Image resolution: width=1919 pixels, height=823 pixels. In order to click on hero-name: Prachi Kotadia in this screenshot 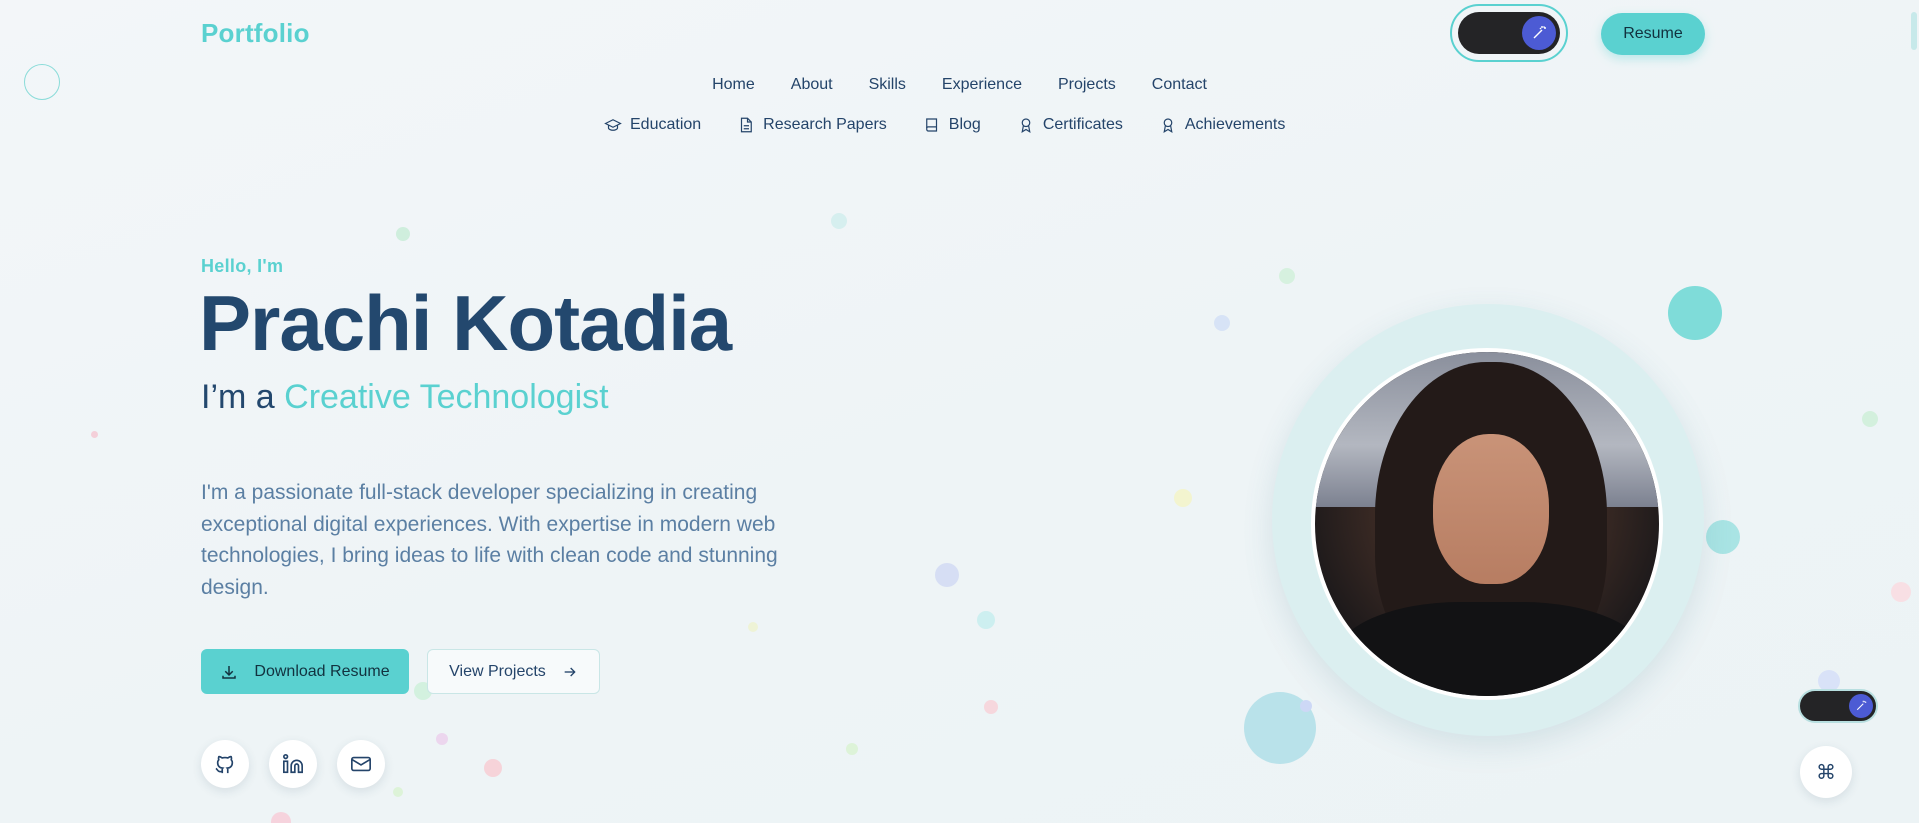, I will do `click(465, 323)`.